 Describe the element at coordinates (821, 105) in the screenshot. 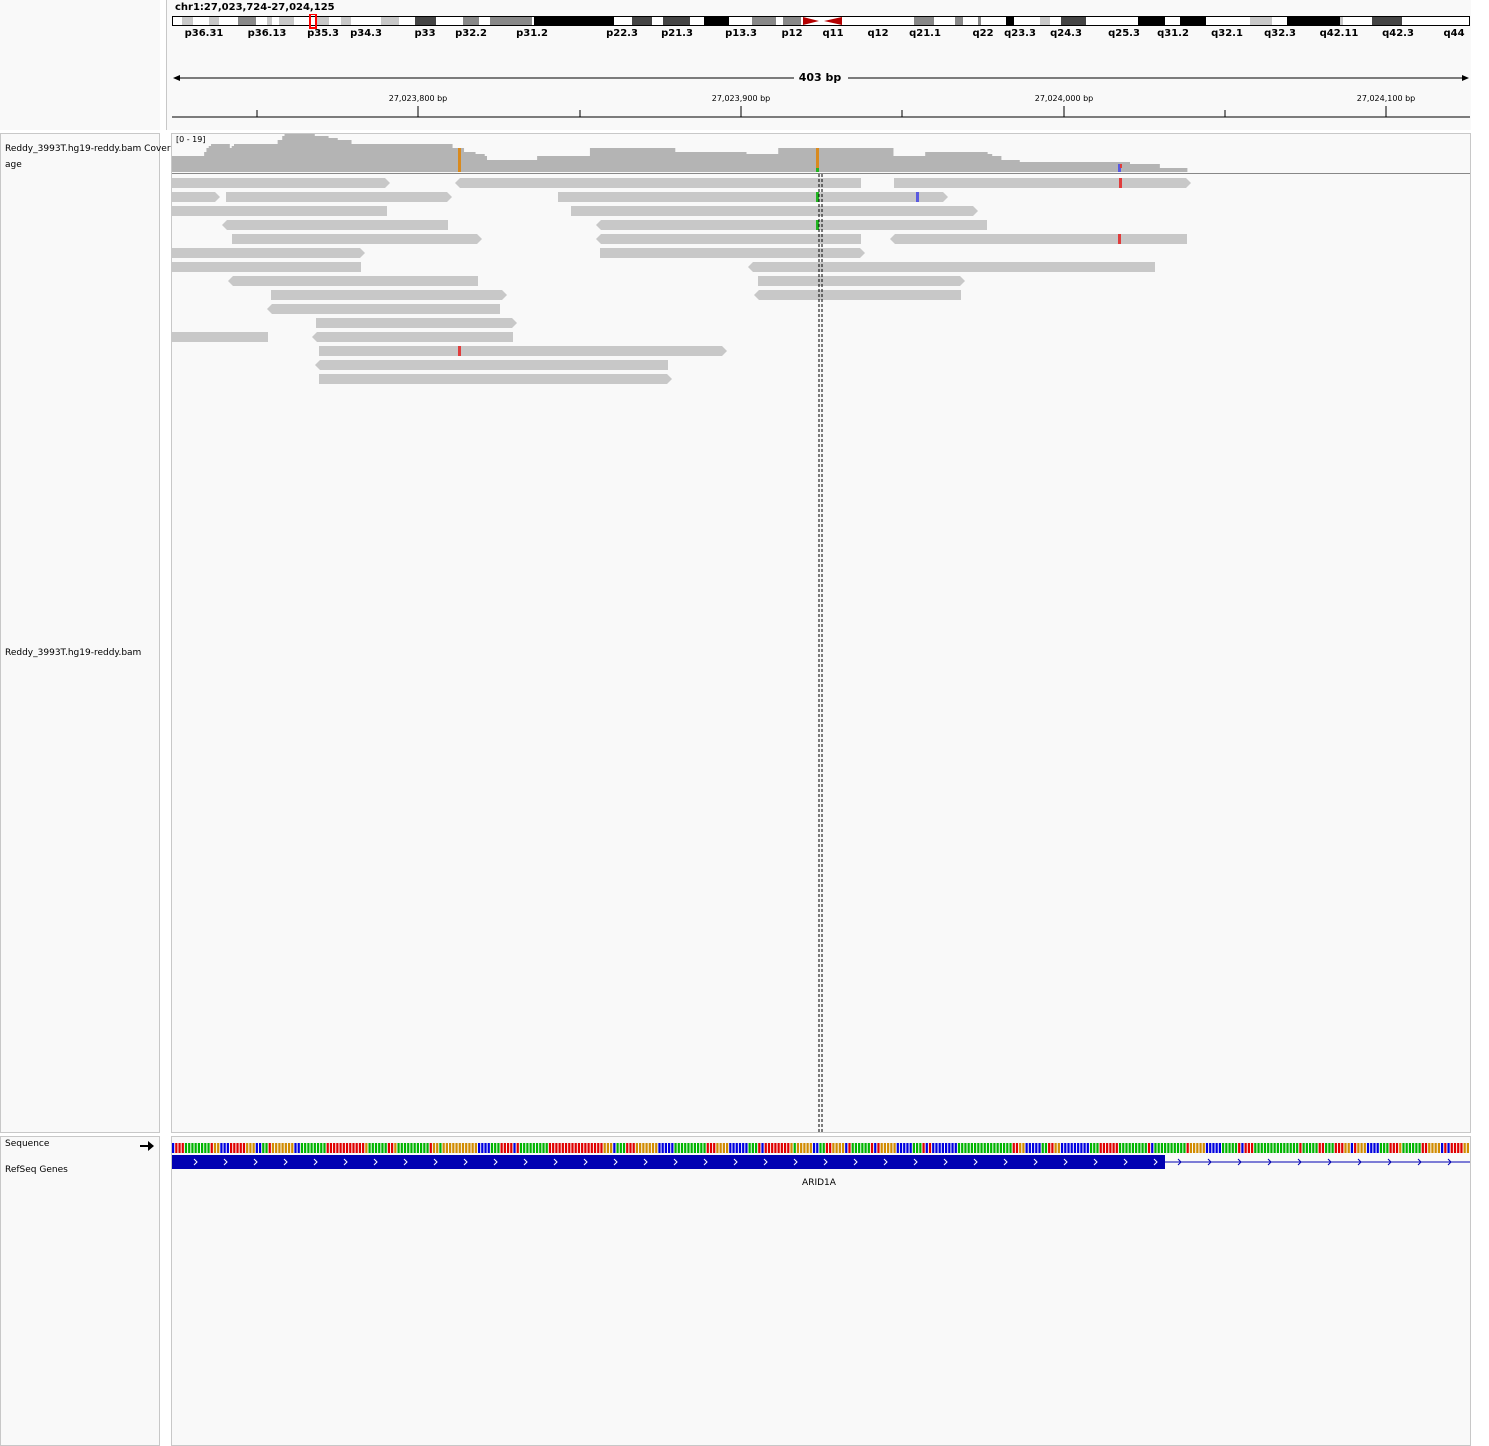

I see `position-ruler` at that location.